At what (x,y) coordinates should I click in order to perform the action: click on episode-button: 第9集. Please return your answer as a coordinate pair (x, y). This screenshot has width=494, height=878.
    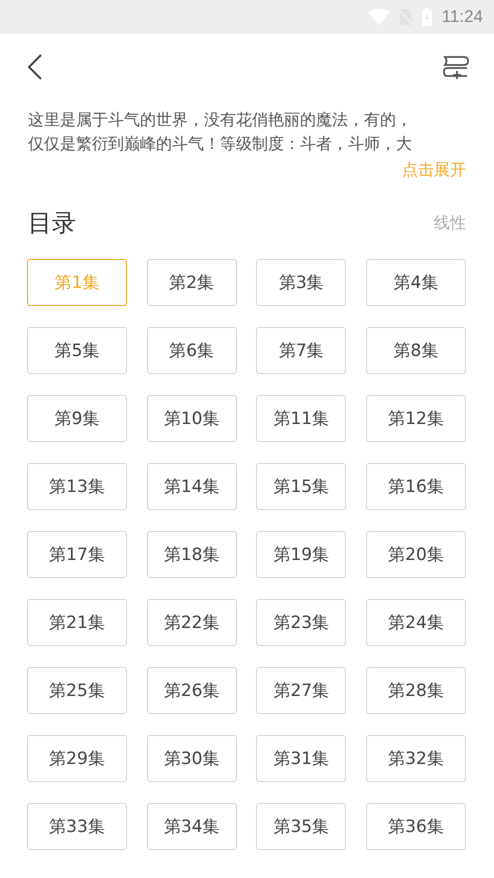
    Looking at the image, I should click on (77, 418).